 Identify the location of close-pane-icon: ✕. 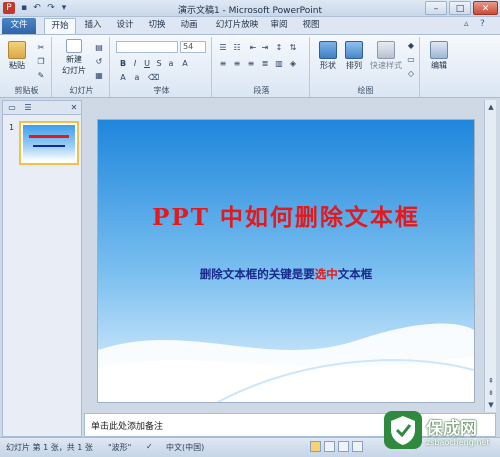
(74, 108).